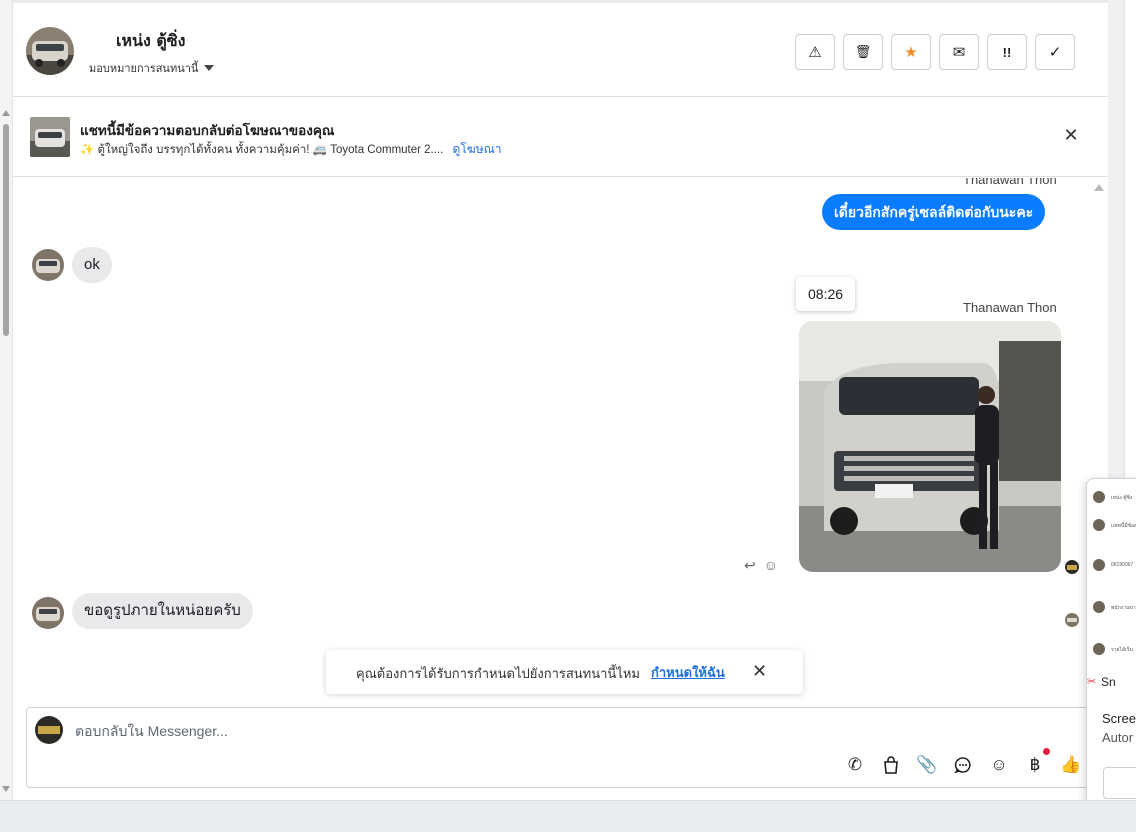 The height and width of the screenshot is (832, 1136). Describe the element at coordinates (688, 672) in the screenshot. I see `assign-to-me-link: กำหนดให้ฉัน` at that location.